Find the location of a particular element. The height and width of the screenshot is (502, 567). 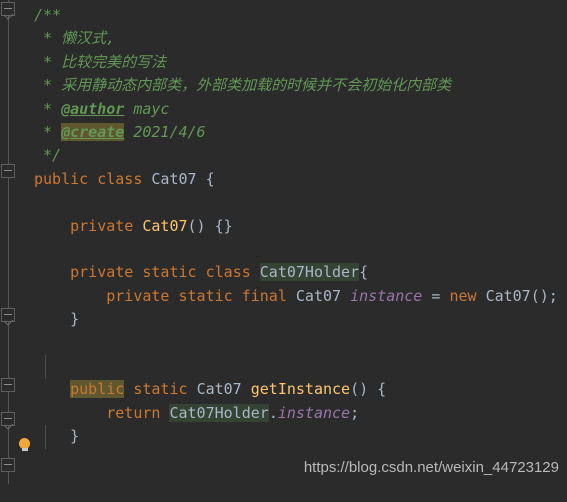

code-line: * @create 2021/4/6 is located at coordinates (300, 132).